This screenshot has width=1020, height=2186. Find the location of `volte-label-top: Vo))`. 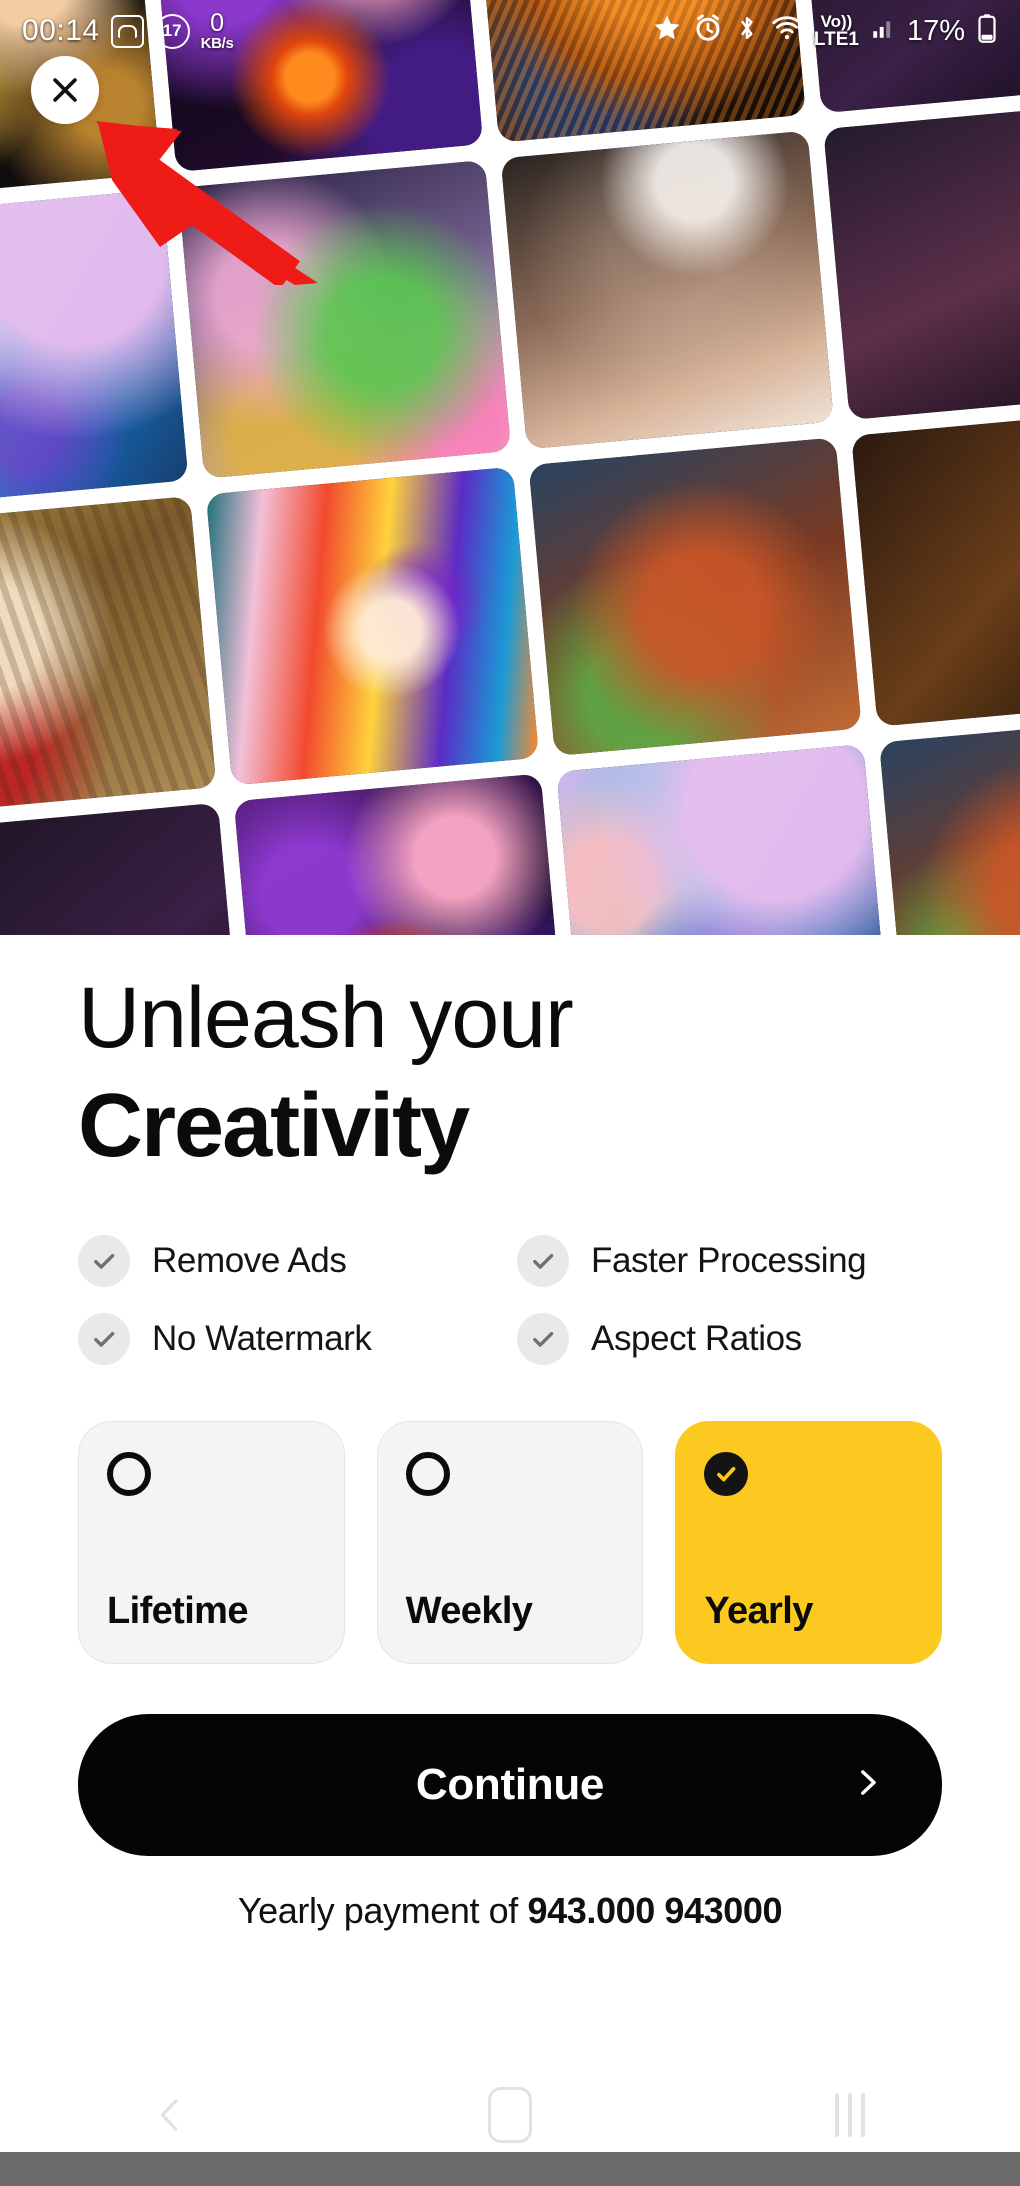

volte-label-top: Vo)) is located at coordinates (836, 21).